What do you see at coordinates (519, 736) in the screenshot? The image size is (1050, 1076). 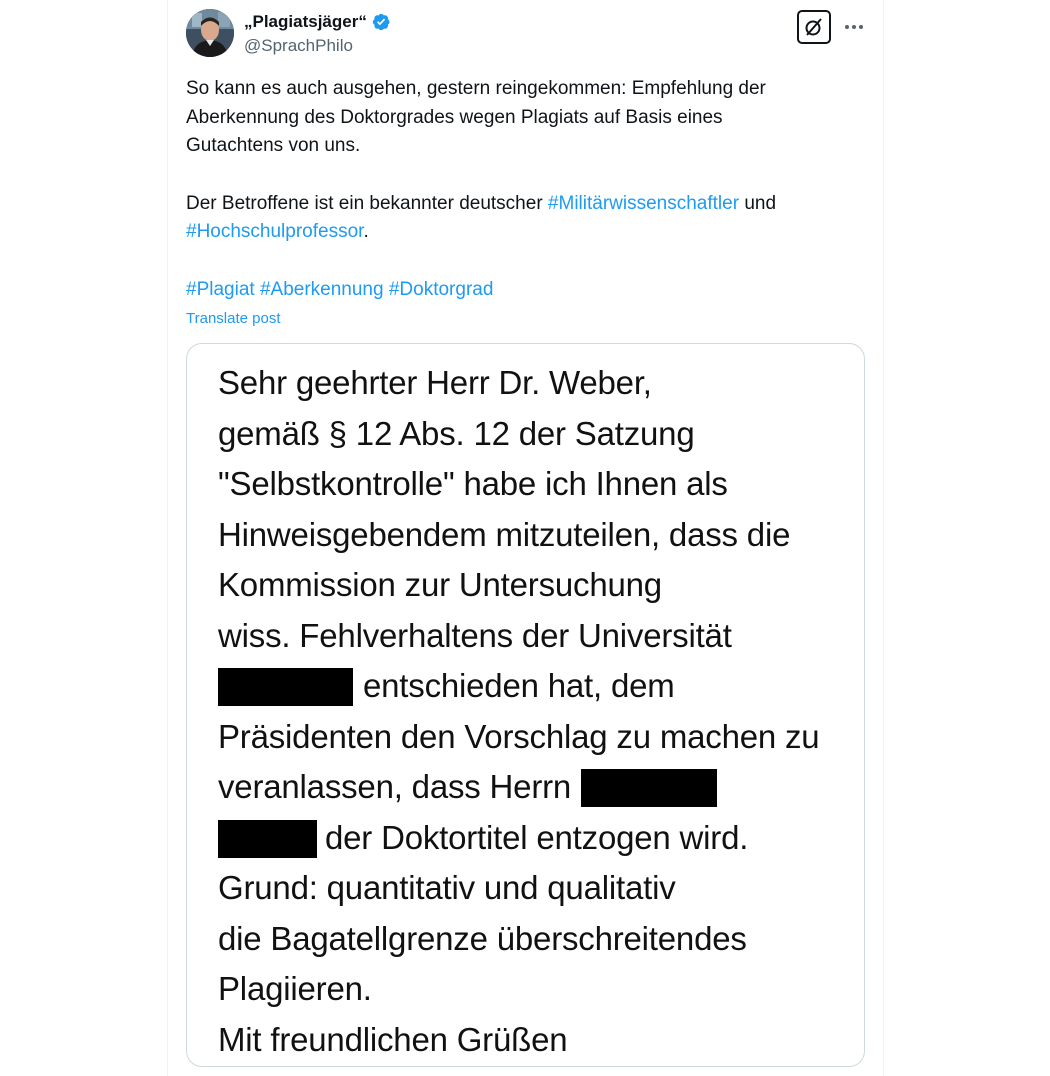 I see `letter-line: Präsidenten den Vorschlag zu machen zu` at bounding box center [519, 736].